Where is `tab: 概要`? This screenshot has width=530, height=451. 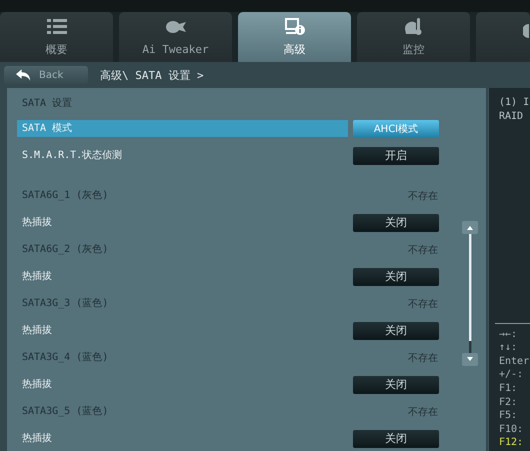
tab: 概要 is located at coordinates (56, 37).